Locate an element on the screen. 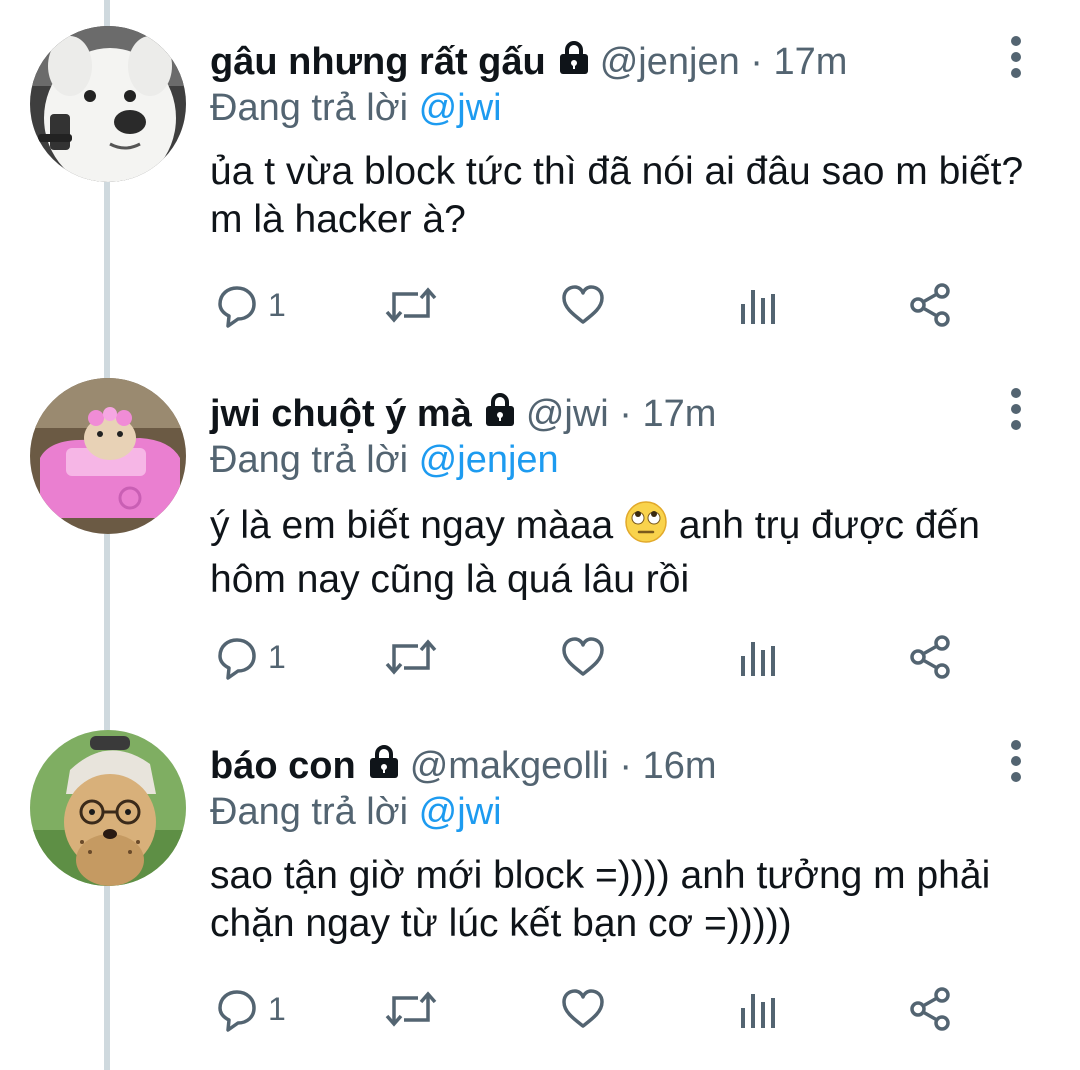 This screenshot has width=1080, height=1070. user-handle: @jwi is located at coordinates (567, 414).